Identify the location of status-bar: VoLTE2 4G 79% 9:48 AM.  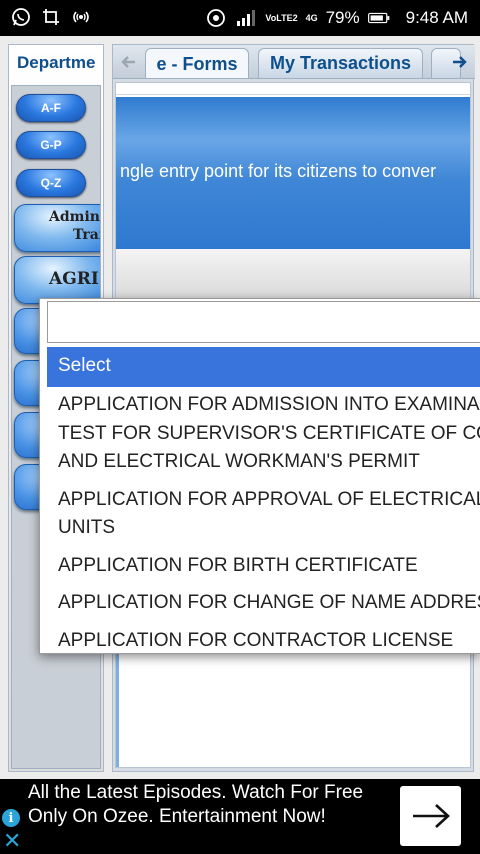
(240, 18).